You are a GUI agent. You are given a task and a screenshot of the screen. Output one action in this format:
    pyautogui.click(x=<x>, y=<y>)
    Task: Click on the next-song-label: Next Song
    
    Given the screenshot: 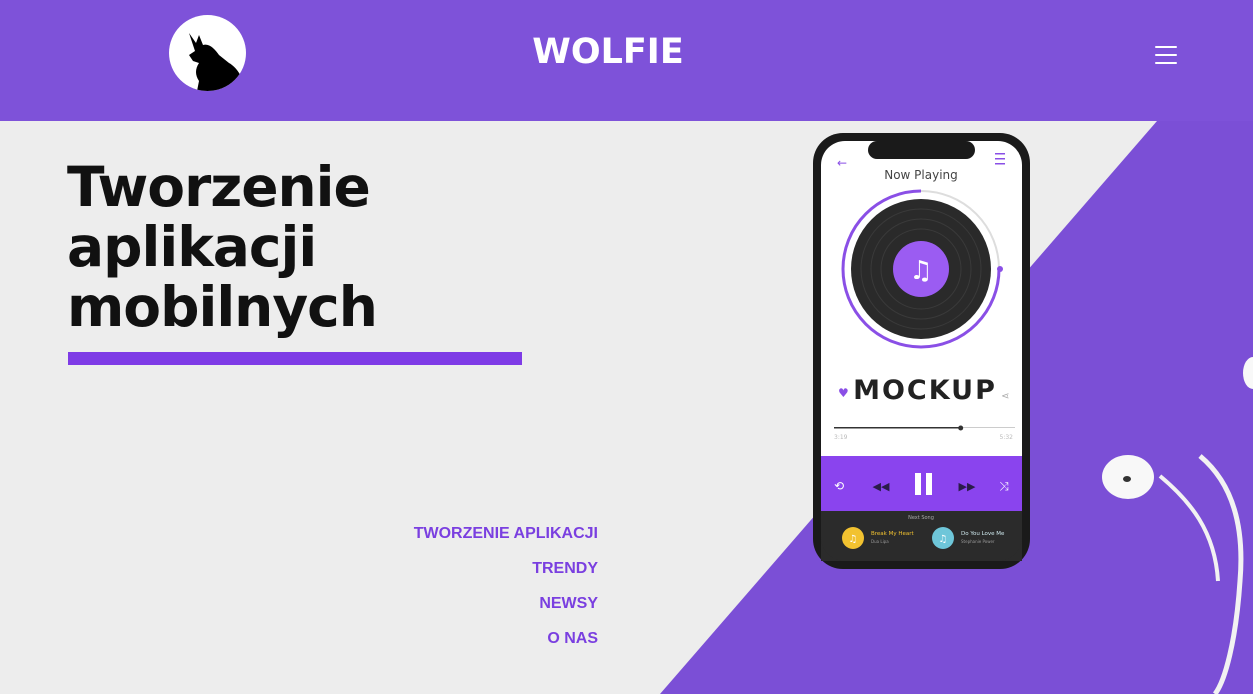 What is the action you would take?
    pyautogui.click(x=921, y=518)
    